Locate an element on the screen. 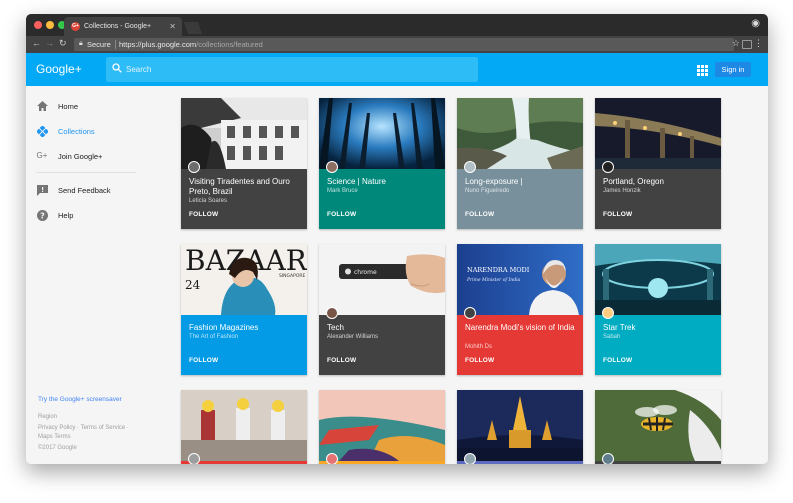 The height and width of the screenshot is (503, 793). browser-menu-icon: ⋮ is located at coordinates (758, 43).